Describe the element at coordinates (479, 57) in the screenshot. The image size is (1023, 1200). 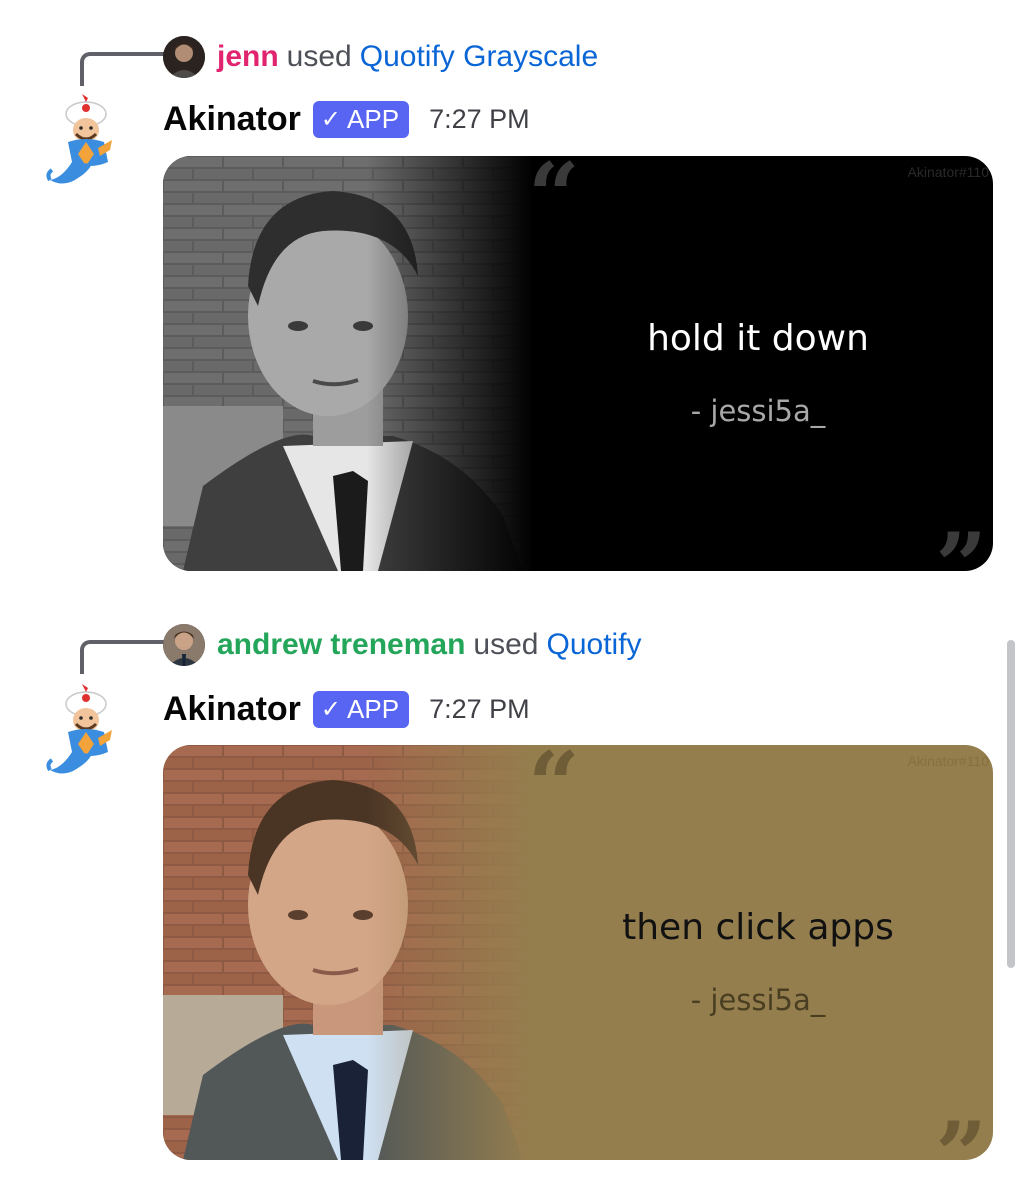
I see `reply-command-link: Quotify Grayscale` at that location.